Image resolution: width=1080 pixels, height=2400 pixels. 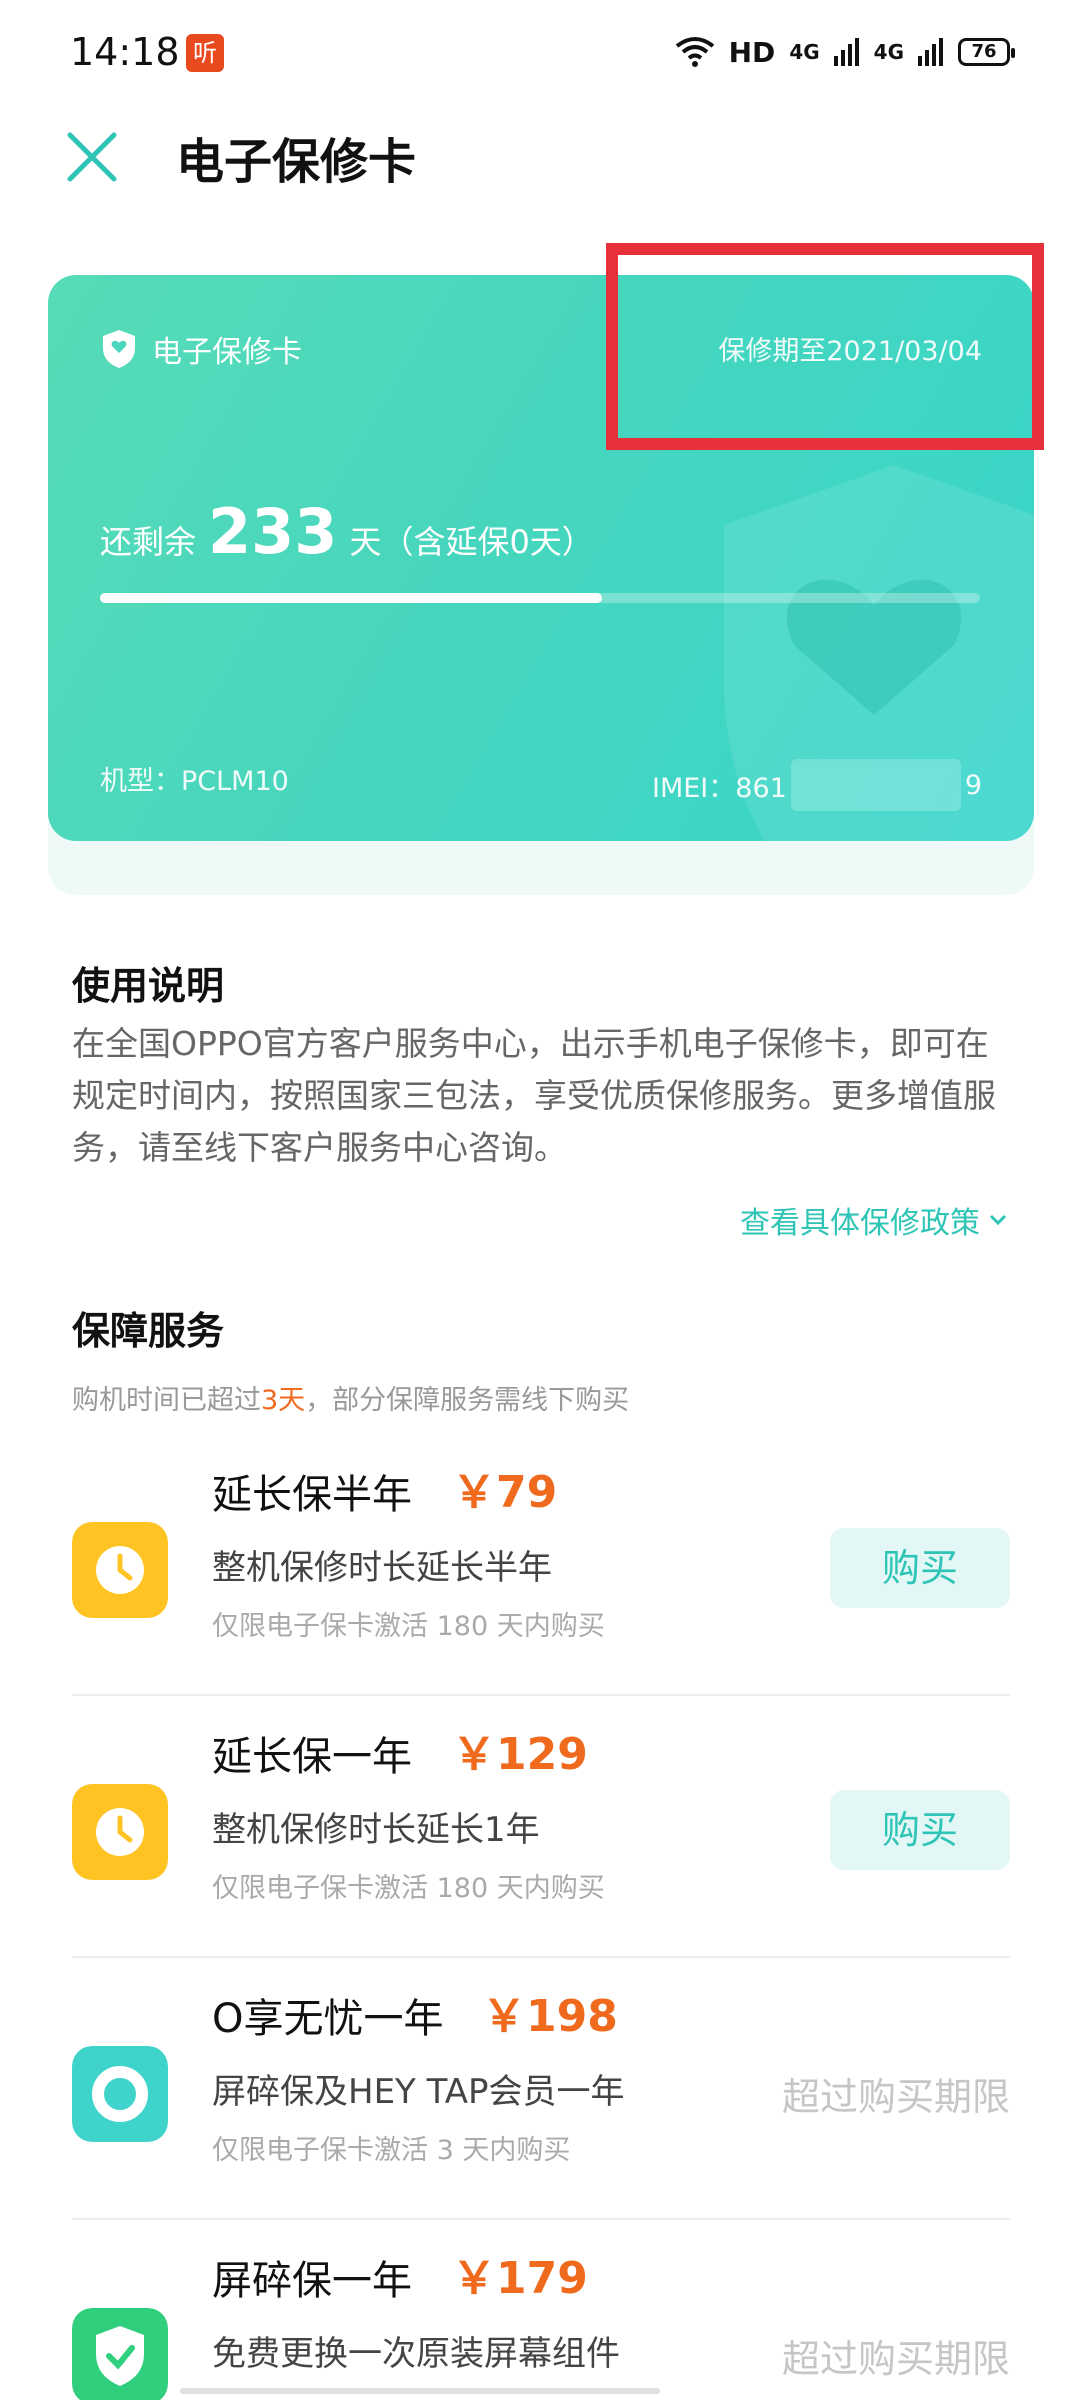 I want to click on remaining-prefix: 还剩余, so click(x=148, y=542).